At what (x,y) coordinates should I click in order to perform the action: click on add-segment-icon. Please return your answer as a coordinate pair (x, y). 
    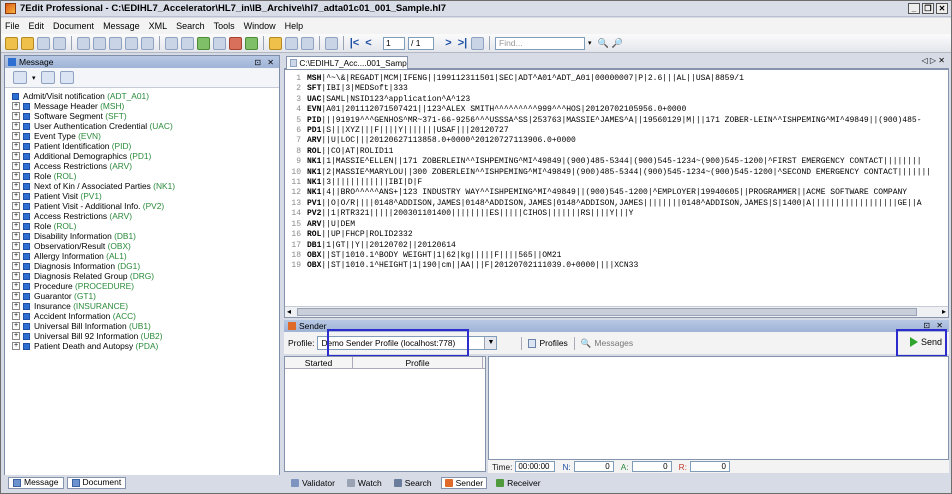
    Looking at the image, I should click on (20, 77).